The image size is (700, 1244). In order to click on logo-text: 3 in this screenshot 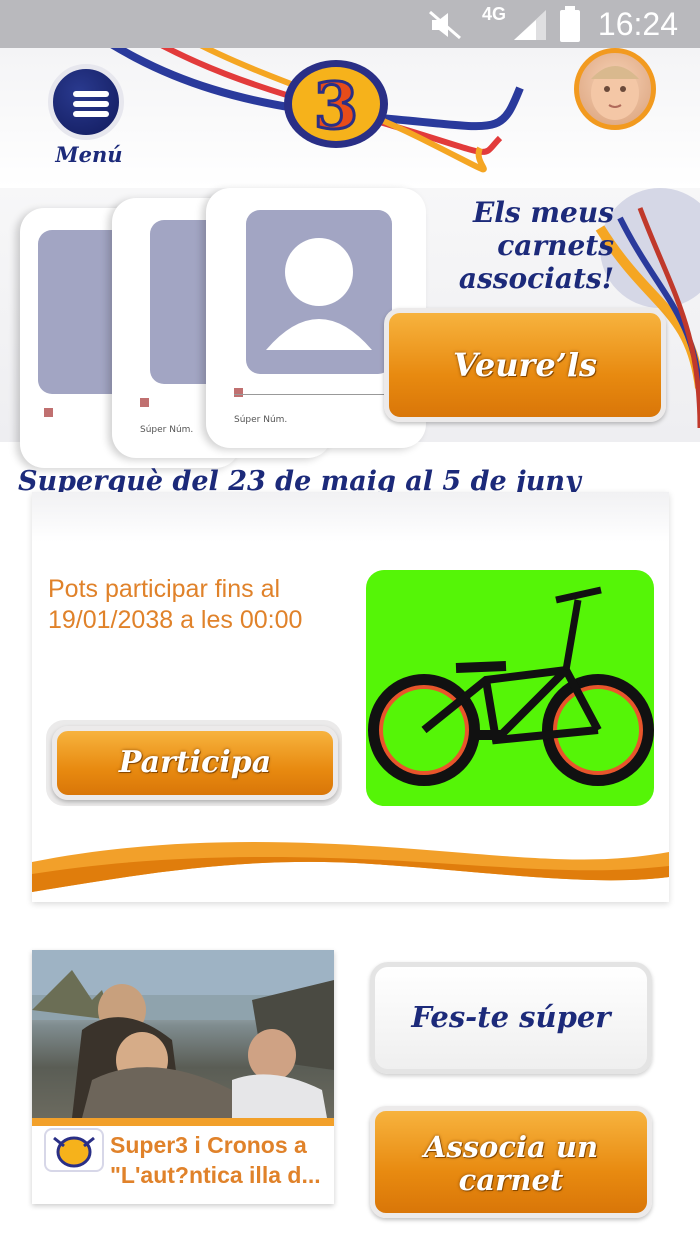, I will do `click(336, 106)`.